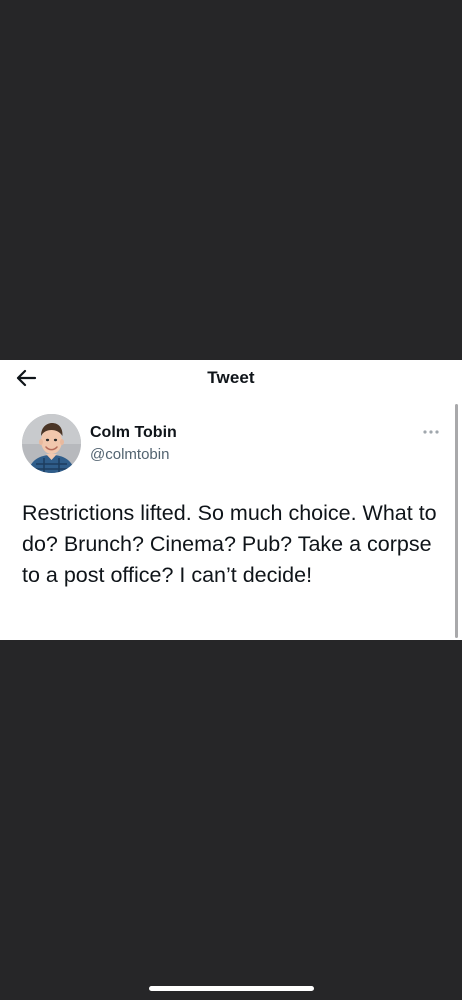 This screenshot has height=1000, width=462. What do you see at coordinates (133, 433) in the screenshot?
I see `author-name: Colm Tobin` at bounding box center [133, 433].